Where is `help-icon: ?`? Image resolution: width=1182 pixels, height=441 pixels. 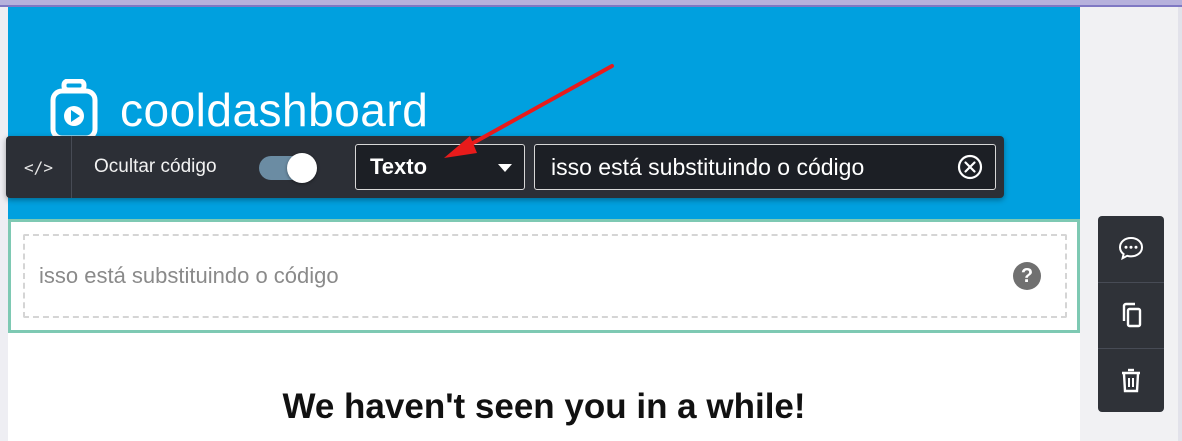 help-icon: ? is located at coordinates (1027, 276).